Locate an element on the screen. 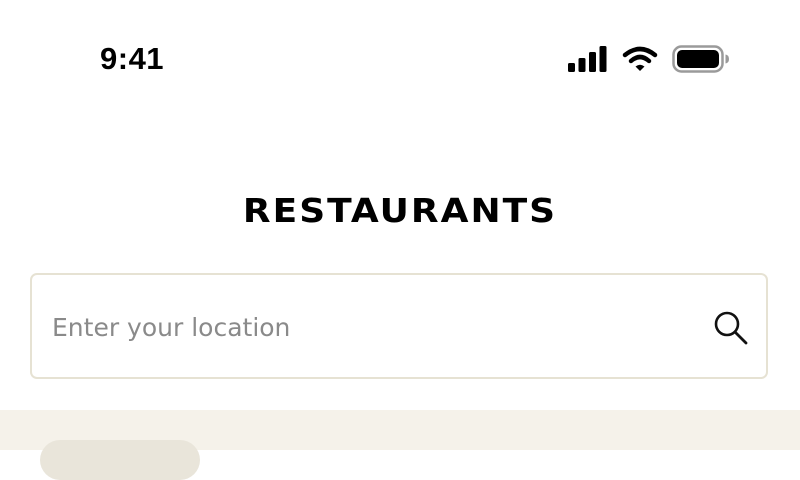 Image resolution: width=800 pixels, height=480 pixels. results-panel is located at coordinates (400, 445).